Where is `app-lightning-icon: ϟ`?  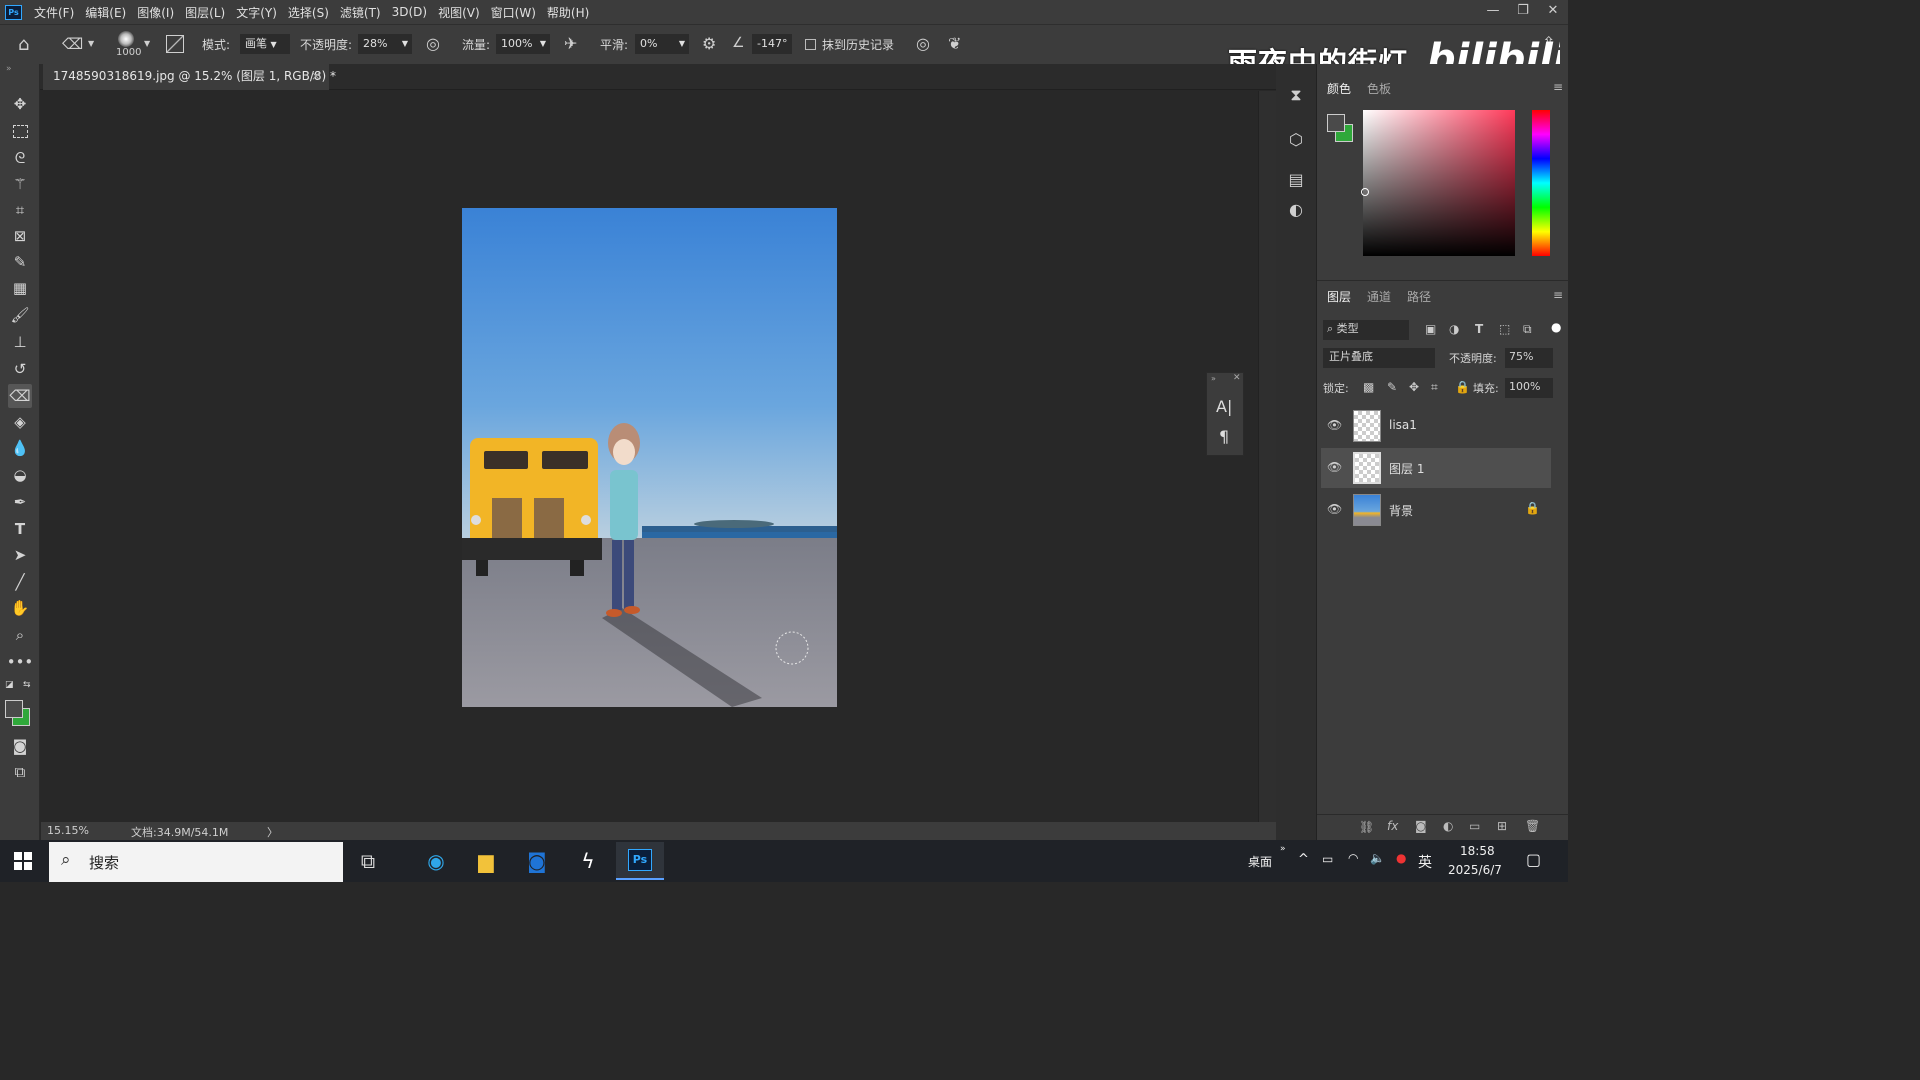 app-lightning-icon: ϟ is located at coordinates (588, 861).